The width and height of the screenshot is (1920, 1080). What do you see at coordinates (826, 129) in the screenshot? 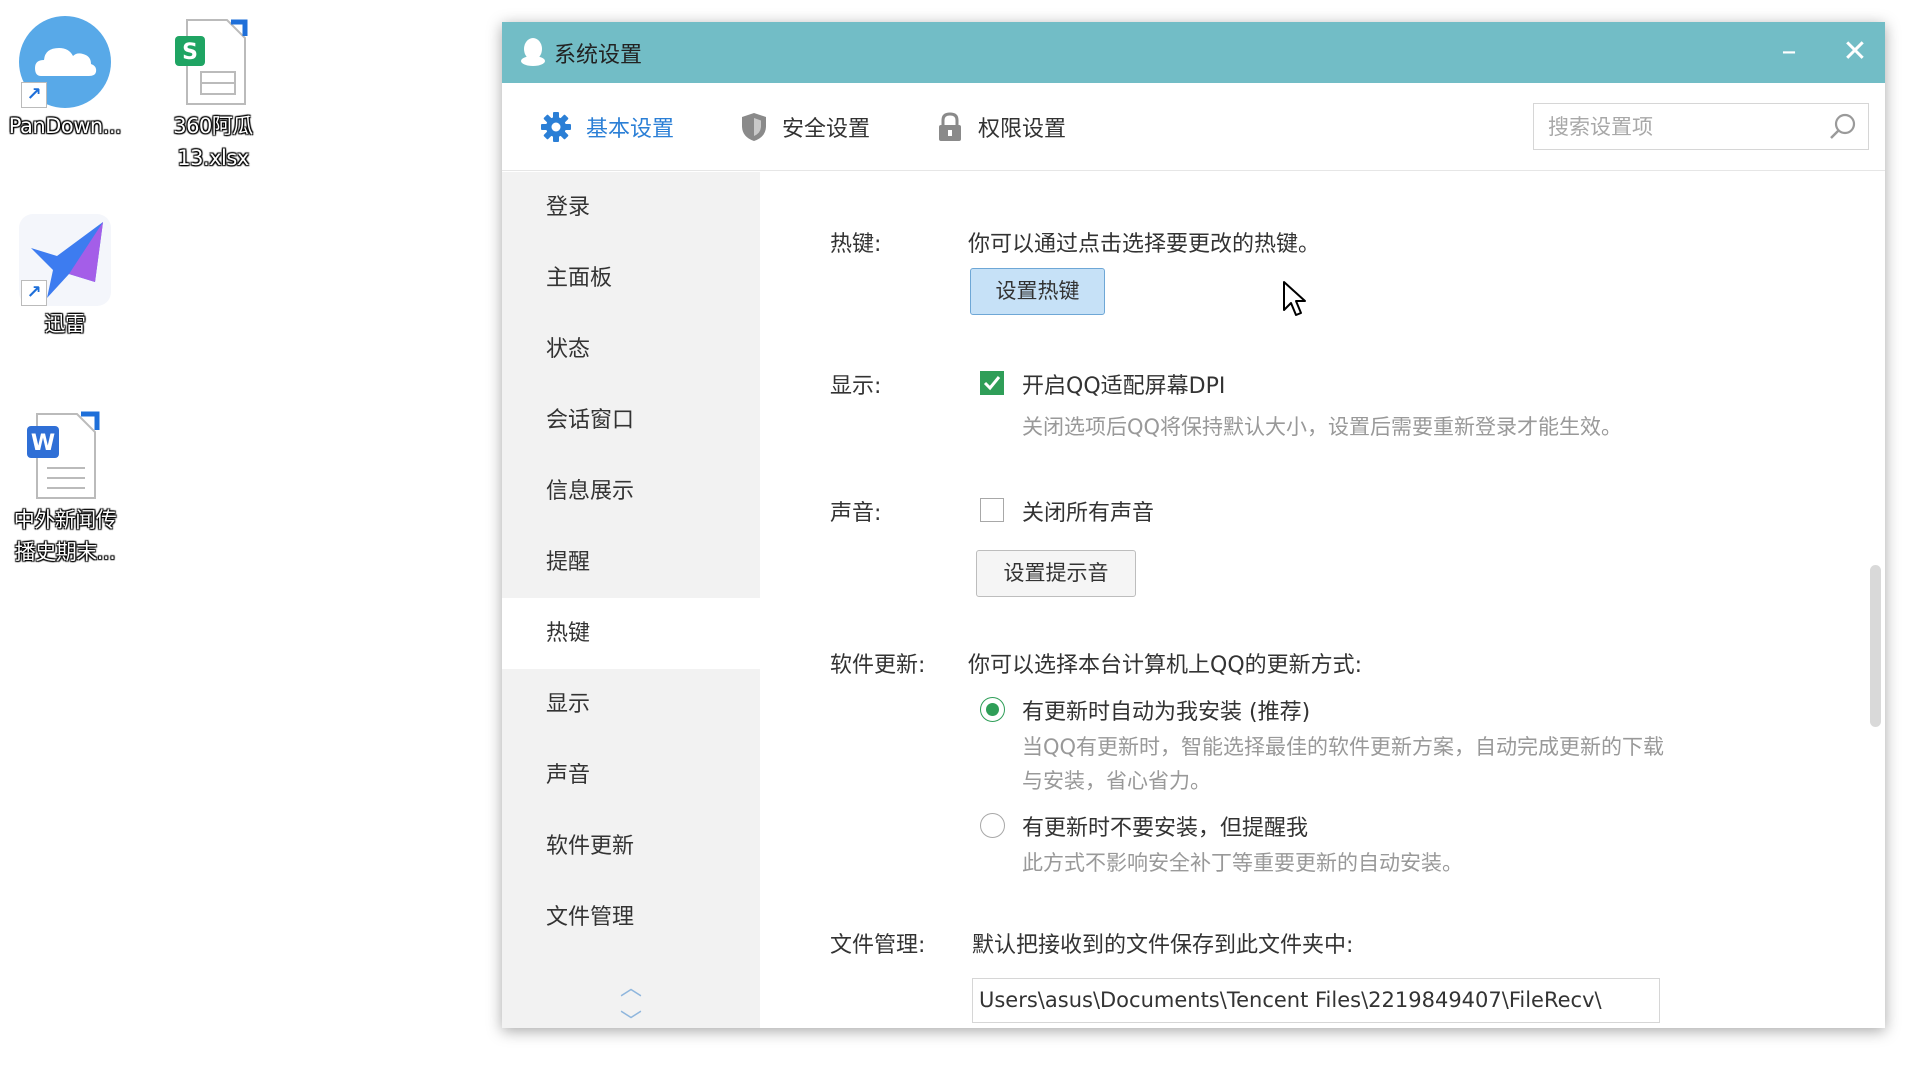
I see `tab-label: 安全设置` at bounding box center [826, 129].